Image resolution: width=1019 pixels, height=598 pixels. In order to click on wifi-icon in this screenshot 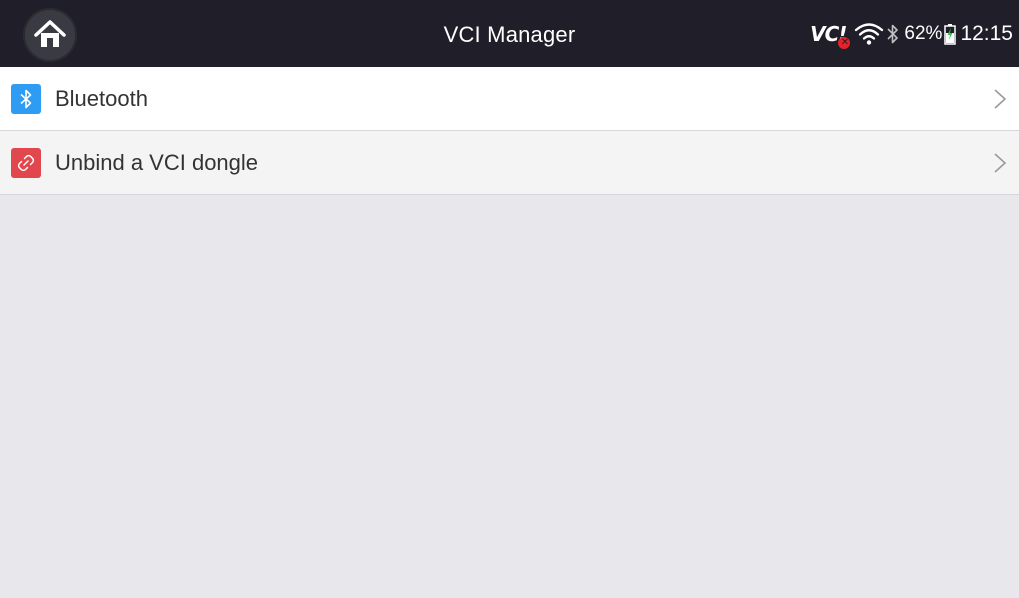, I will do `click(869, 33)`.